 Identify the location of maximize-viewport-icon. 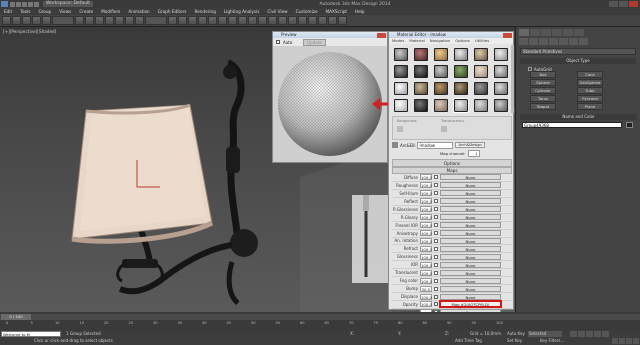
(636, 341).